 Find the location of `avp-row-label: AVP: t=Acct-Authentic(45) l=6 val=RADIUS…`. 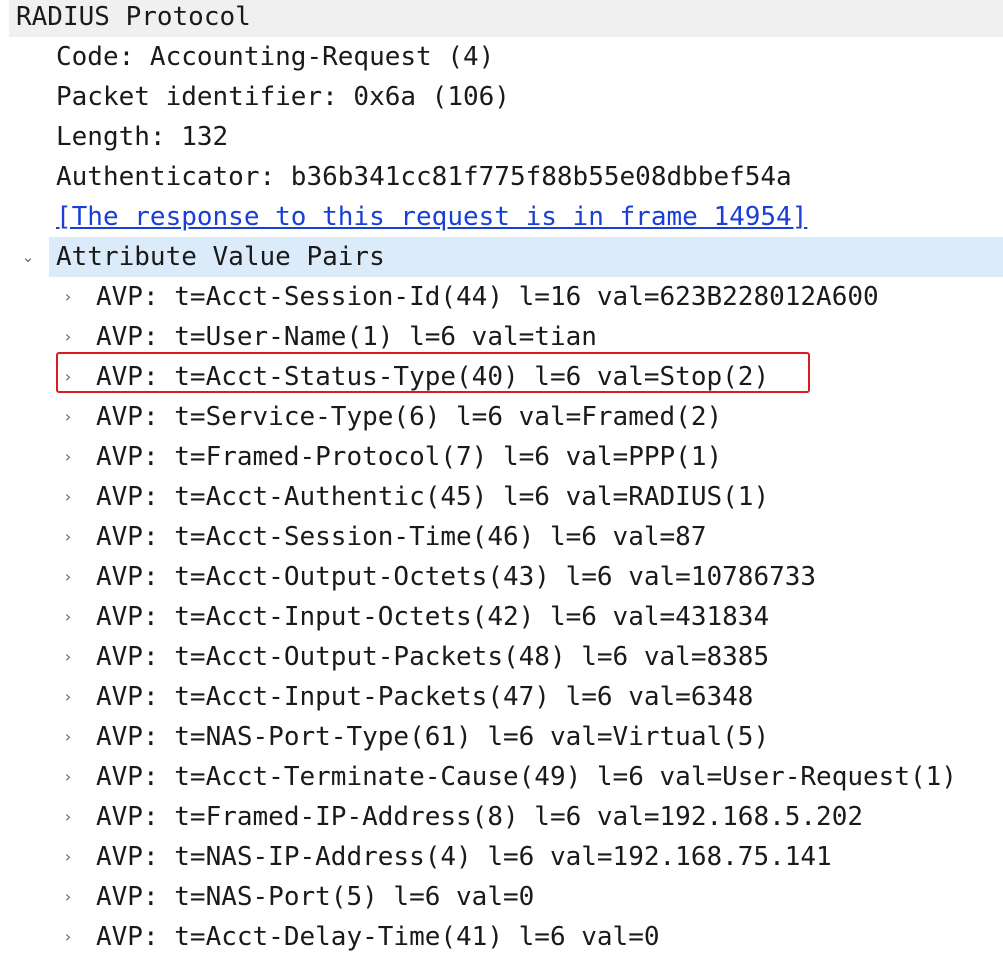

avp-row-label: AVP: t=Acct-Authentic(45) l=6 val=RADIUS… is located at coordinates (433, 497).